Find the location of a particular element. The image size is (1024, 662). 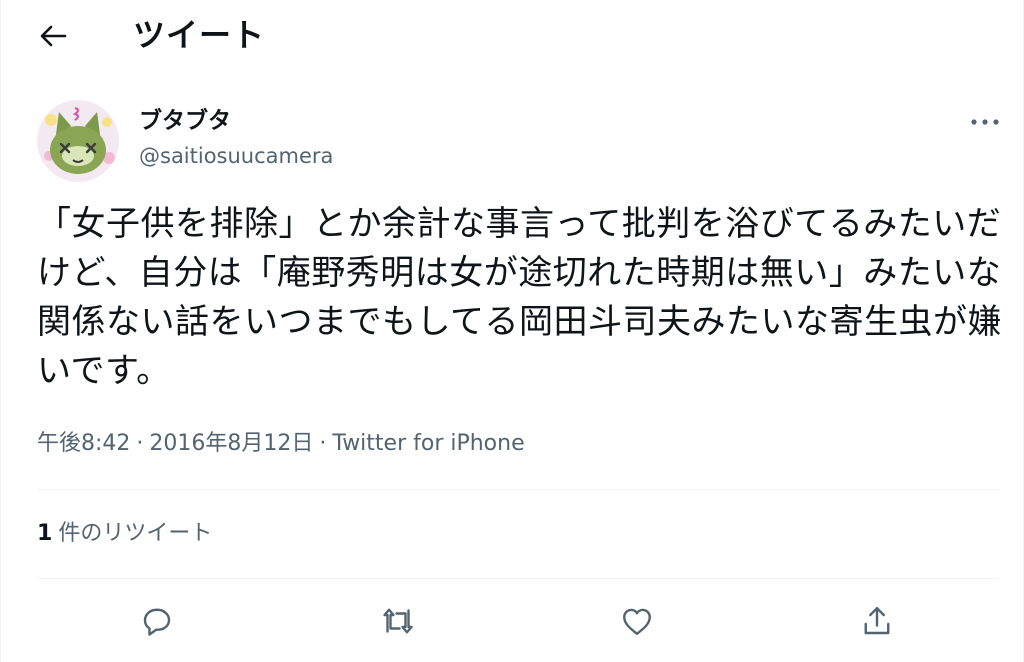

share-icon is located at coordinates (877, 621).